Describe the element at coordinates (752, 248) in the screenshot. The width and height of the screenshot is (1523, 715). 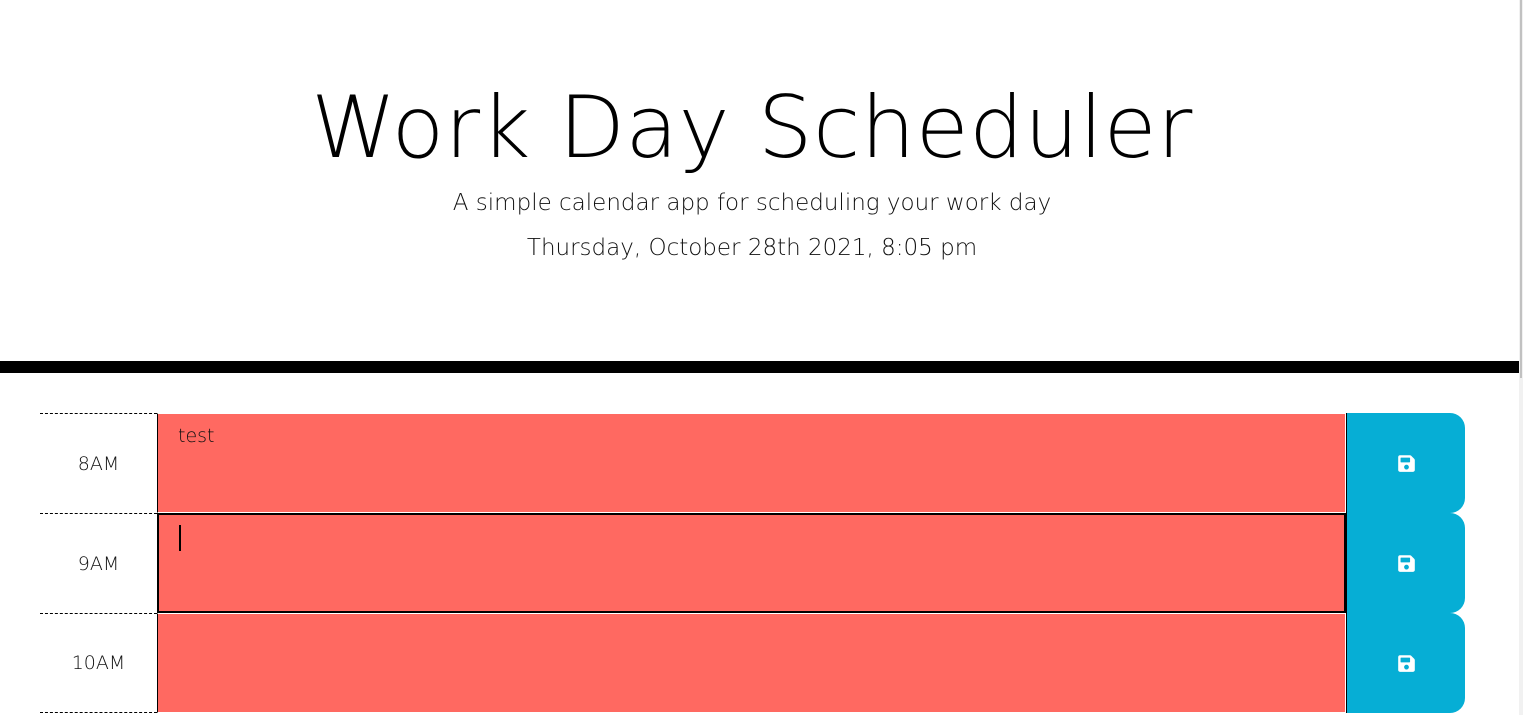
I see `current-day: Thursday, October 28th 2021, 8:05 pm` at that location.